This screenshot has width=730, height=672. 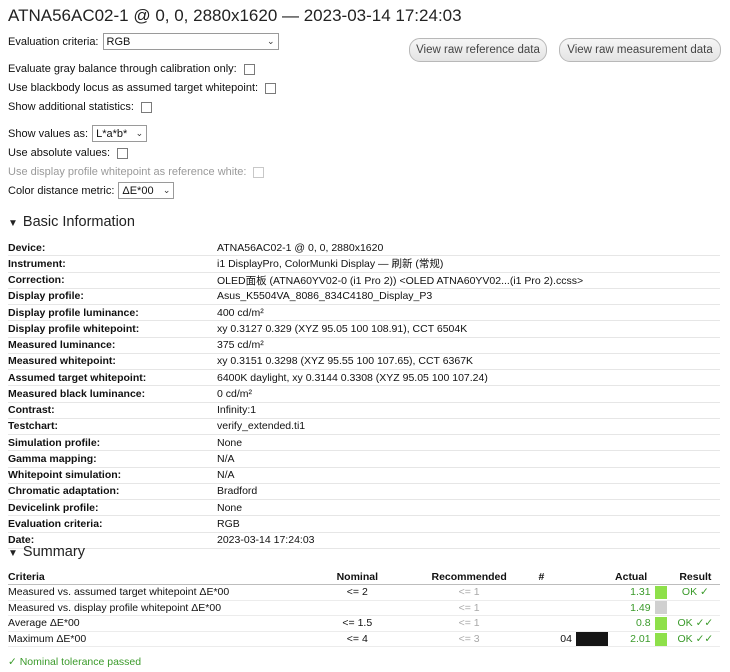 I want to click on summary-row: Average ΔE*00 <= 1.5 <= 1 0.8 OK ✓✓, so click(x=364, y=623).